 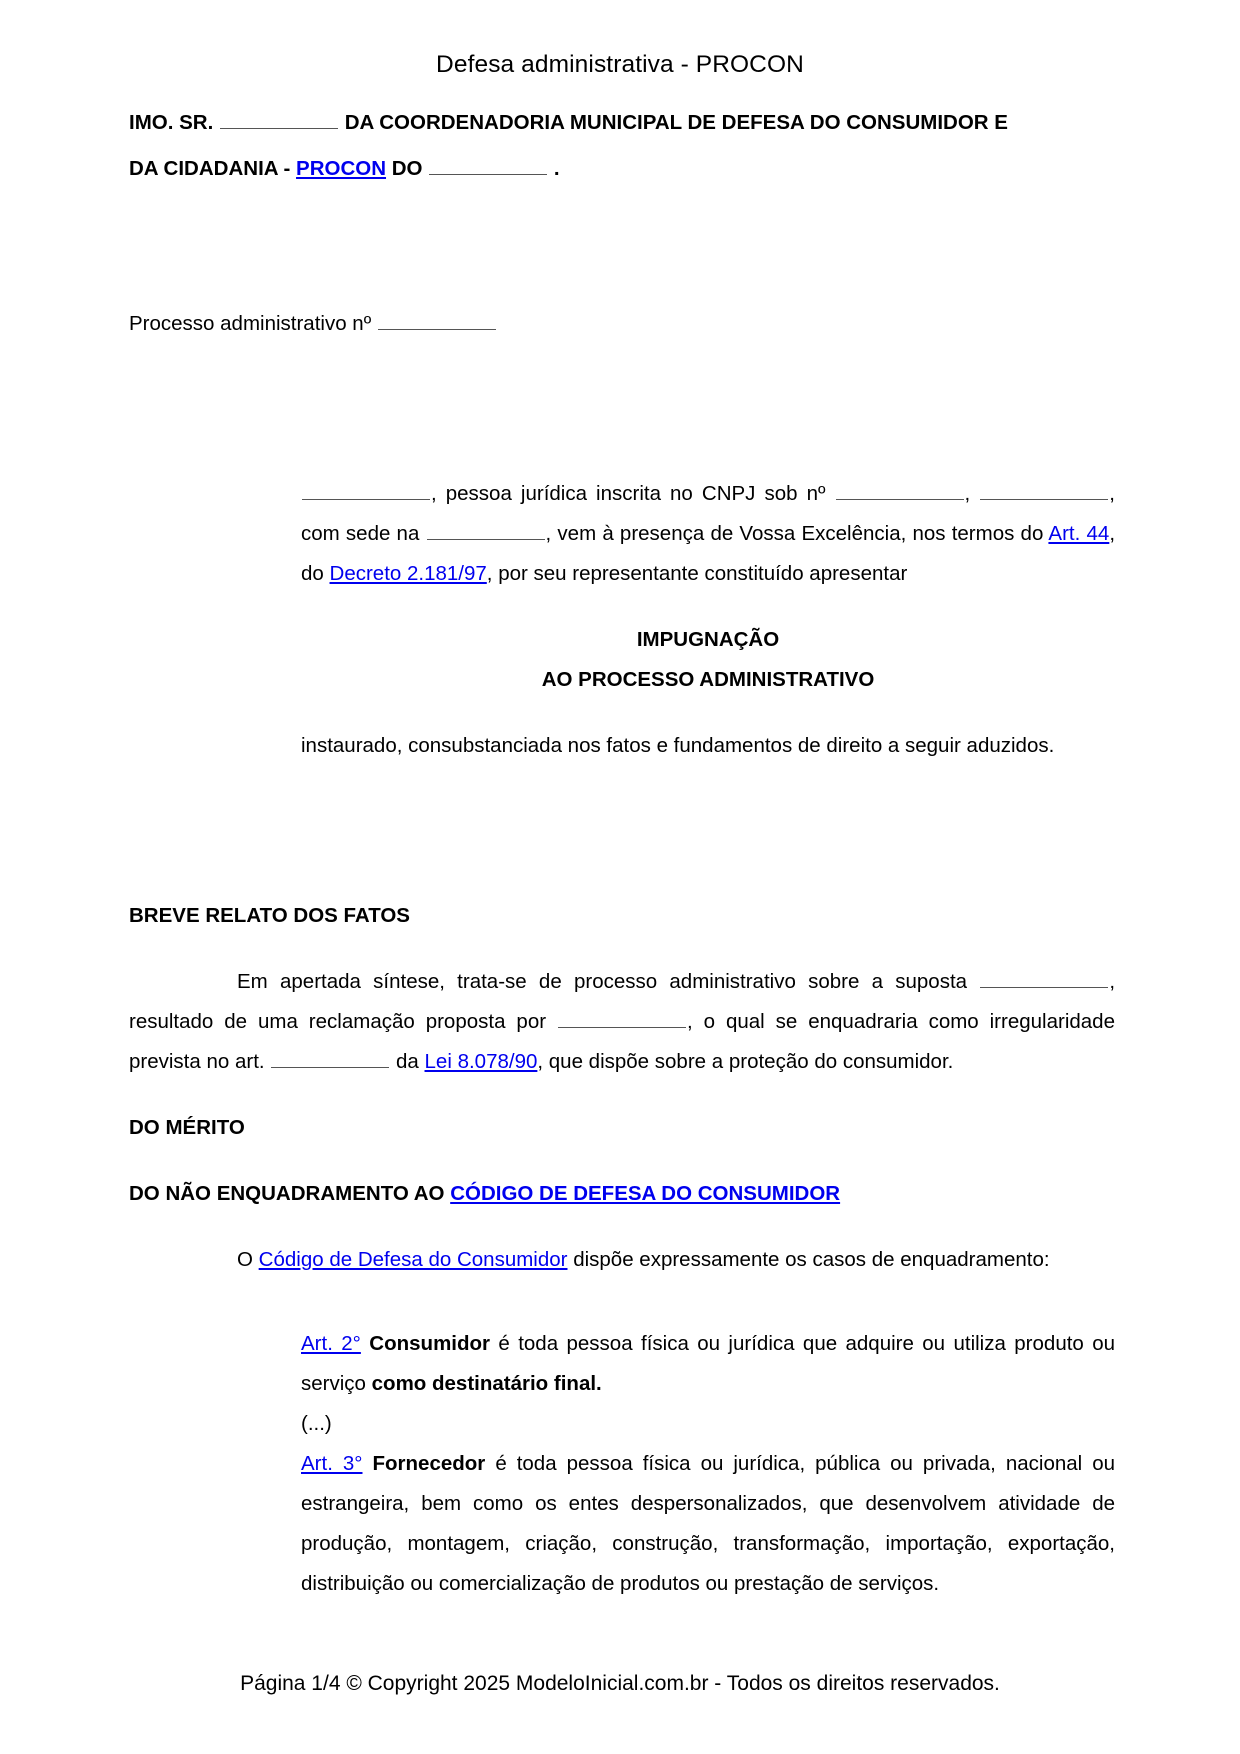 What do you see at coordinates (645, 1193) in the screenshot?
I see `cdc-heading-link: CÓDIGO DE DEFESA DO CONSUMIDOR` at bounding box center [645, 1193].